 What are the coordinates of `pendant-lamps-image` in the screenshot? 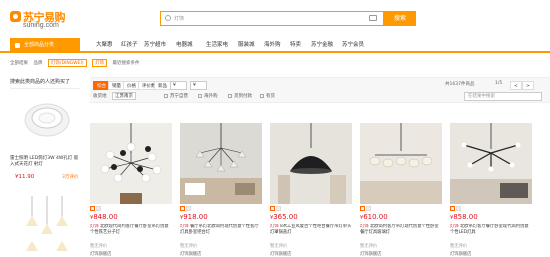 It's located at (47, 223).